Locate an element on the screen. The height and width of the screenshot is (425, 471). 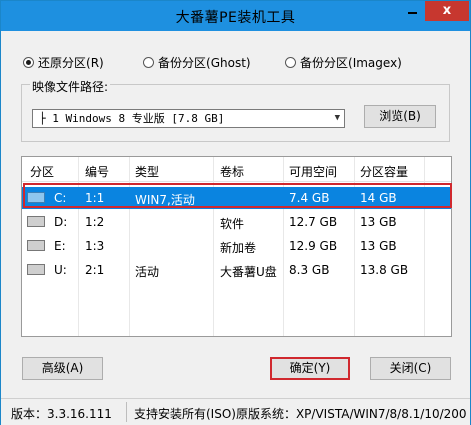
radio-backup-imagex-label: 备份分区 is located at coordinates (324, 63).